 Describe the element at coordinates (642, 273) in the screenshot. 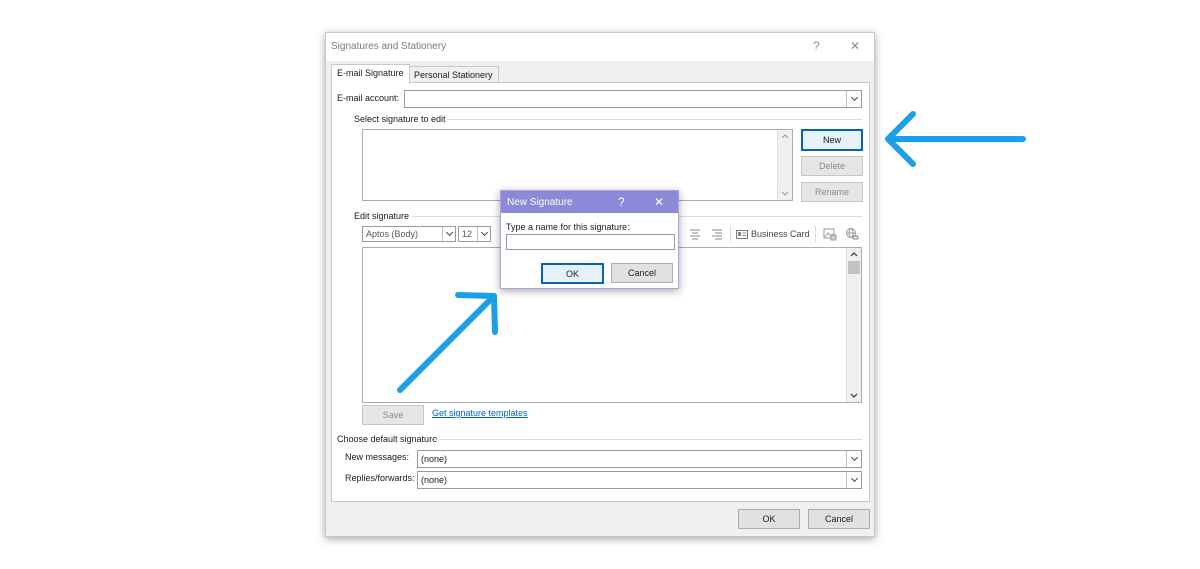

I see `new-signature-cancel-button: Cancel` at that location.